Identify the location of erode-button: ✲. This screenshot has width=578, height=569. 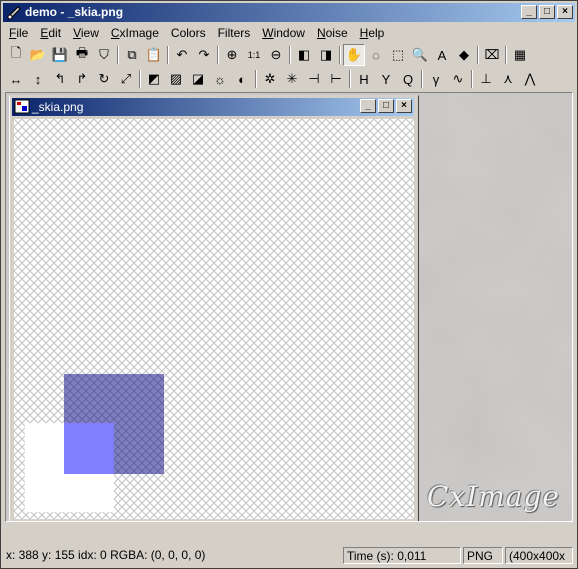
(270, 79).